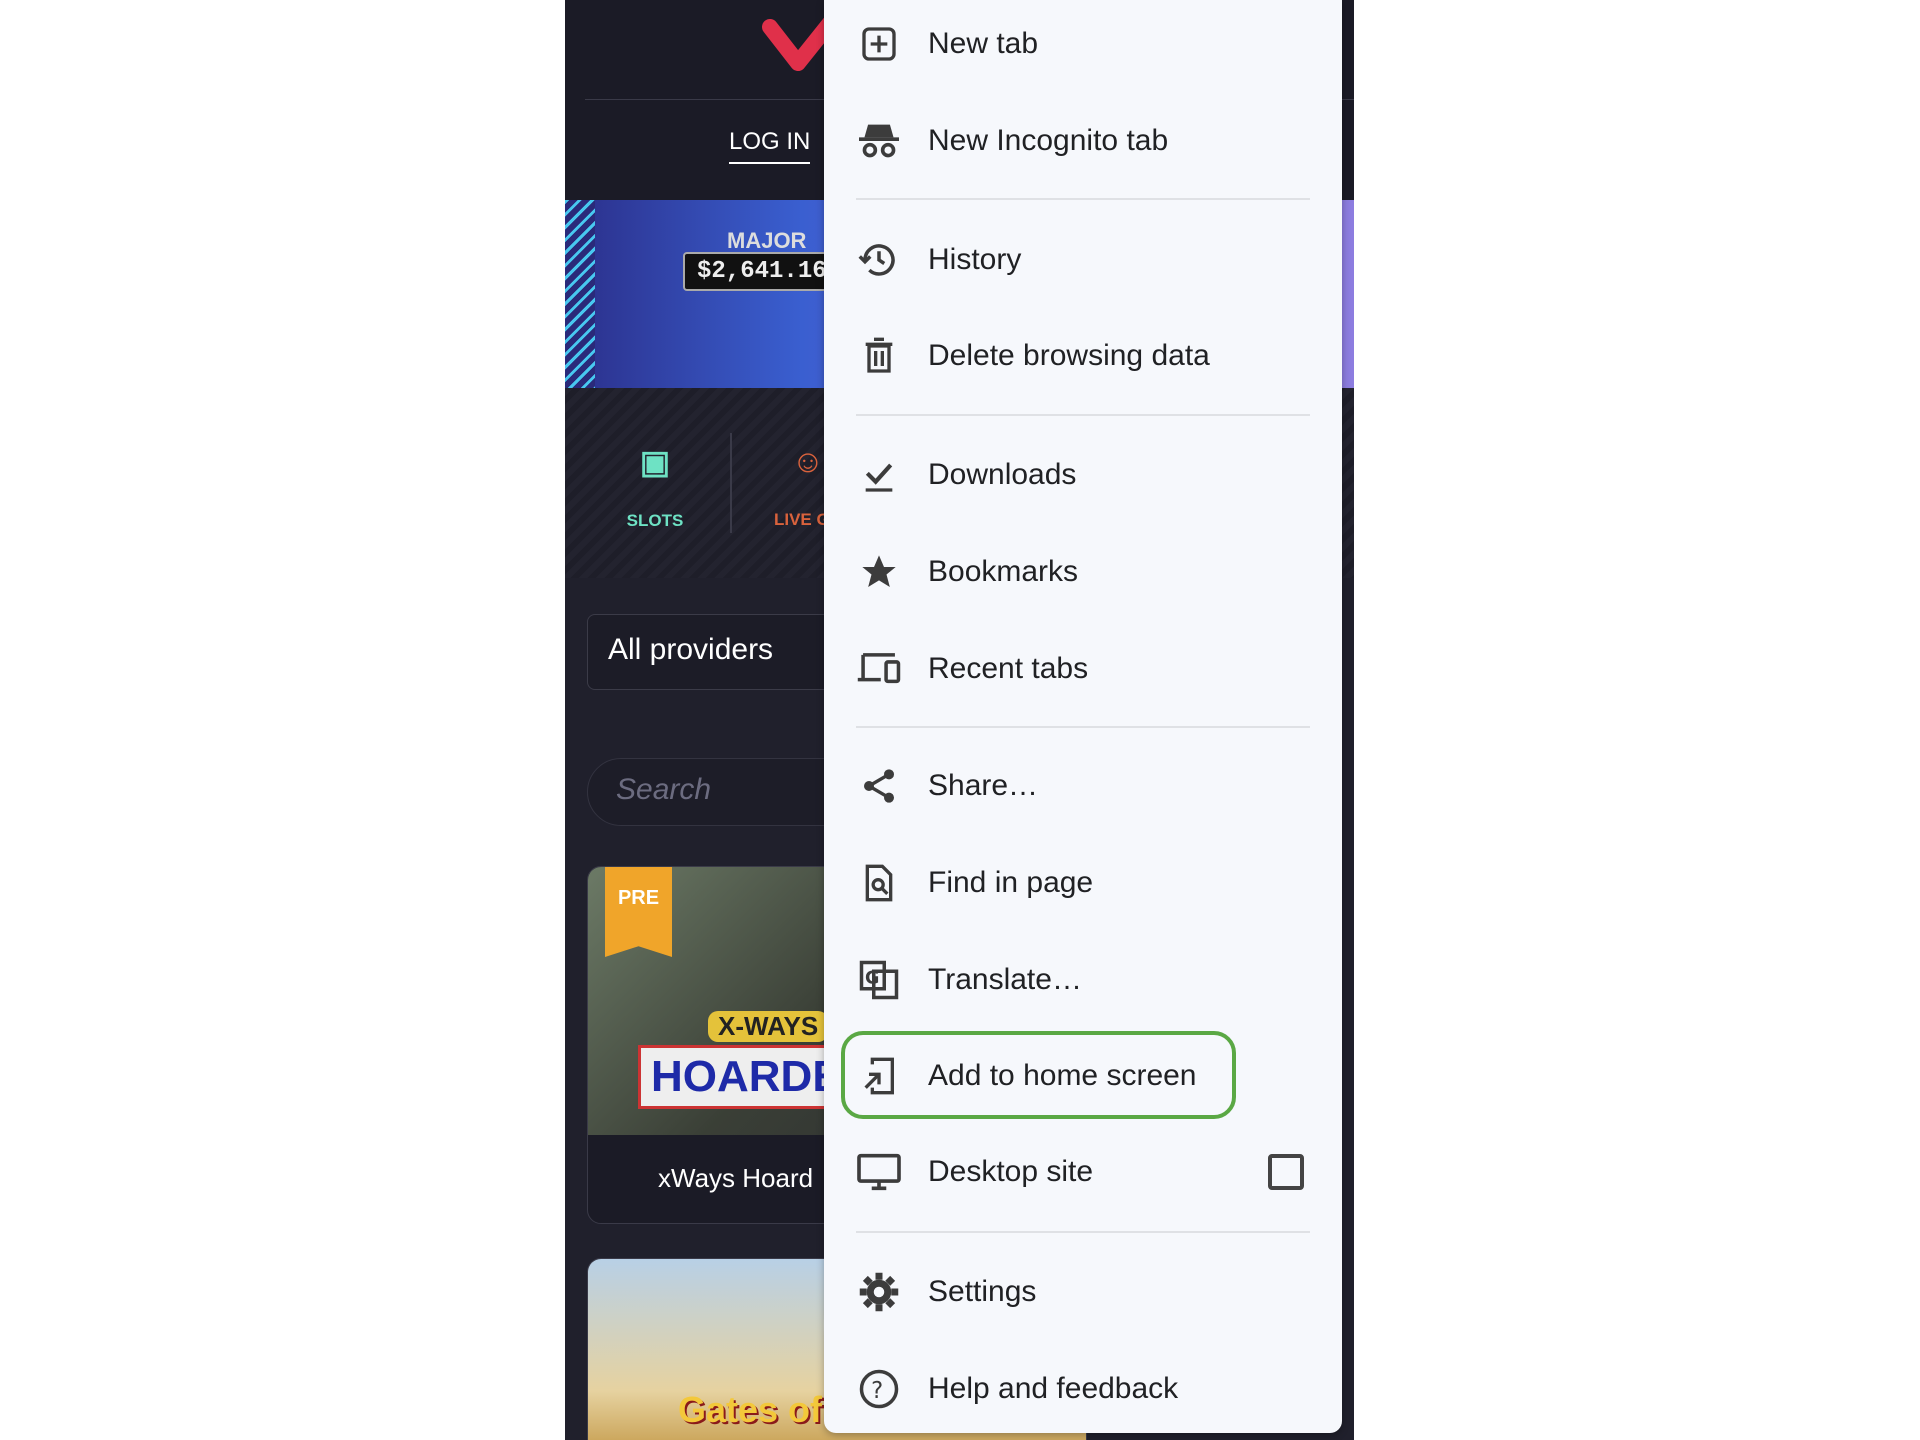 This screenshot has width=1920, height=1440. I want to click on menu-item-label: Desktop site, so click(1011, 1171).